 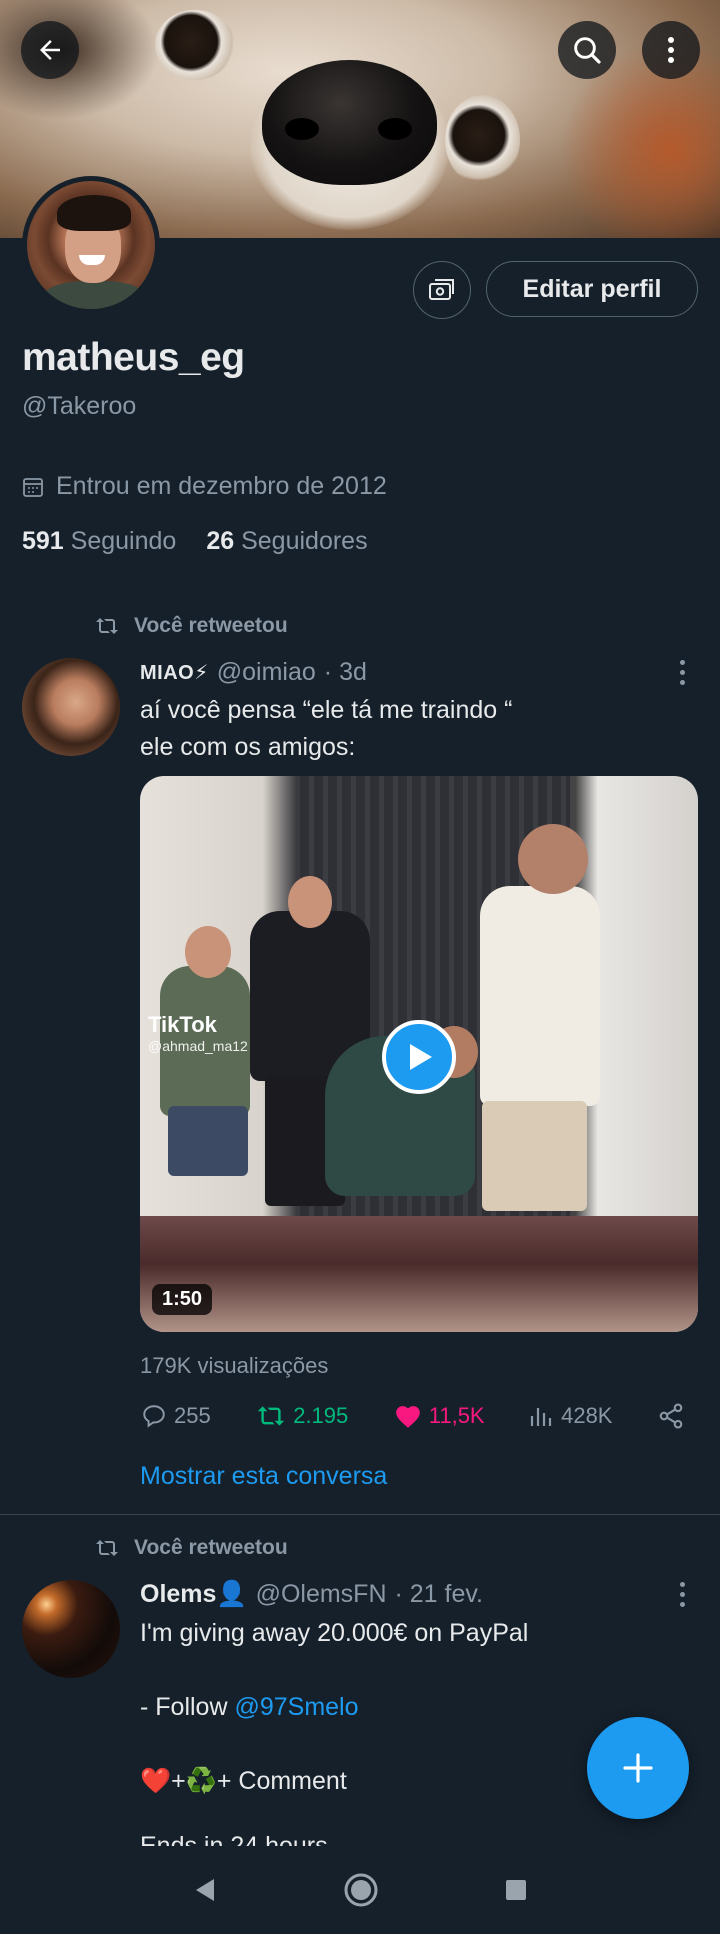 I want to click on tweet-actions: 255 2.195 11,5K 428K, so click(x=412, y=1416).